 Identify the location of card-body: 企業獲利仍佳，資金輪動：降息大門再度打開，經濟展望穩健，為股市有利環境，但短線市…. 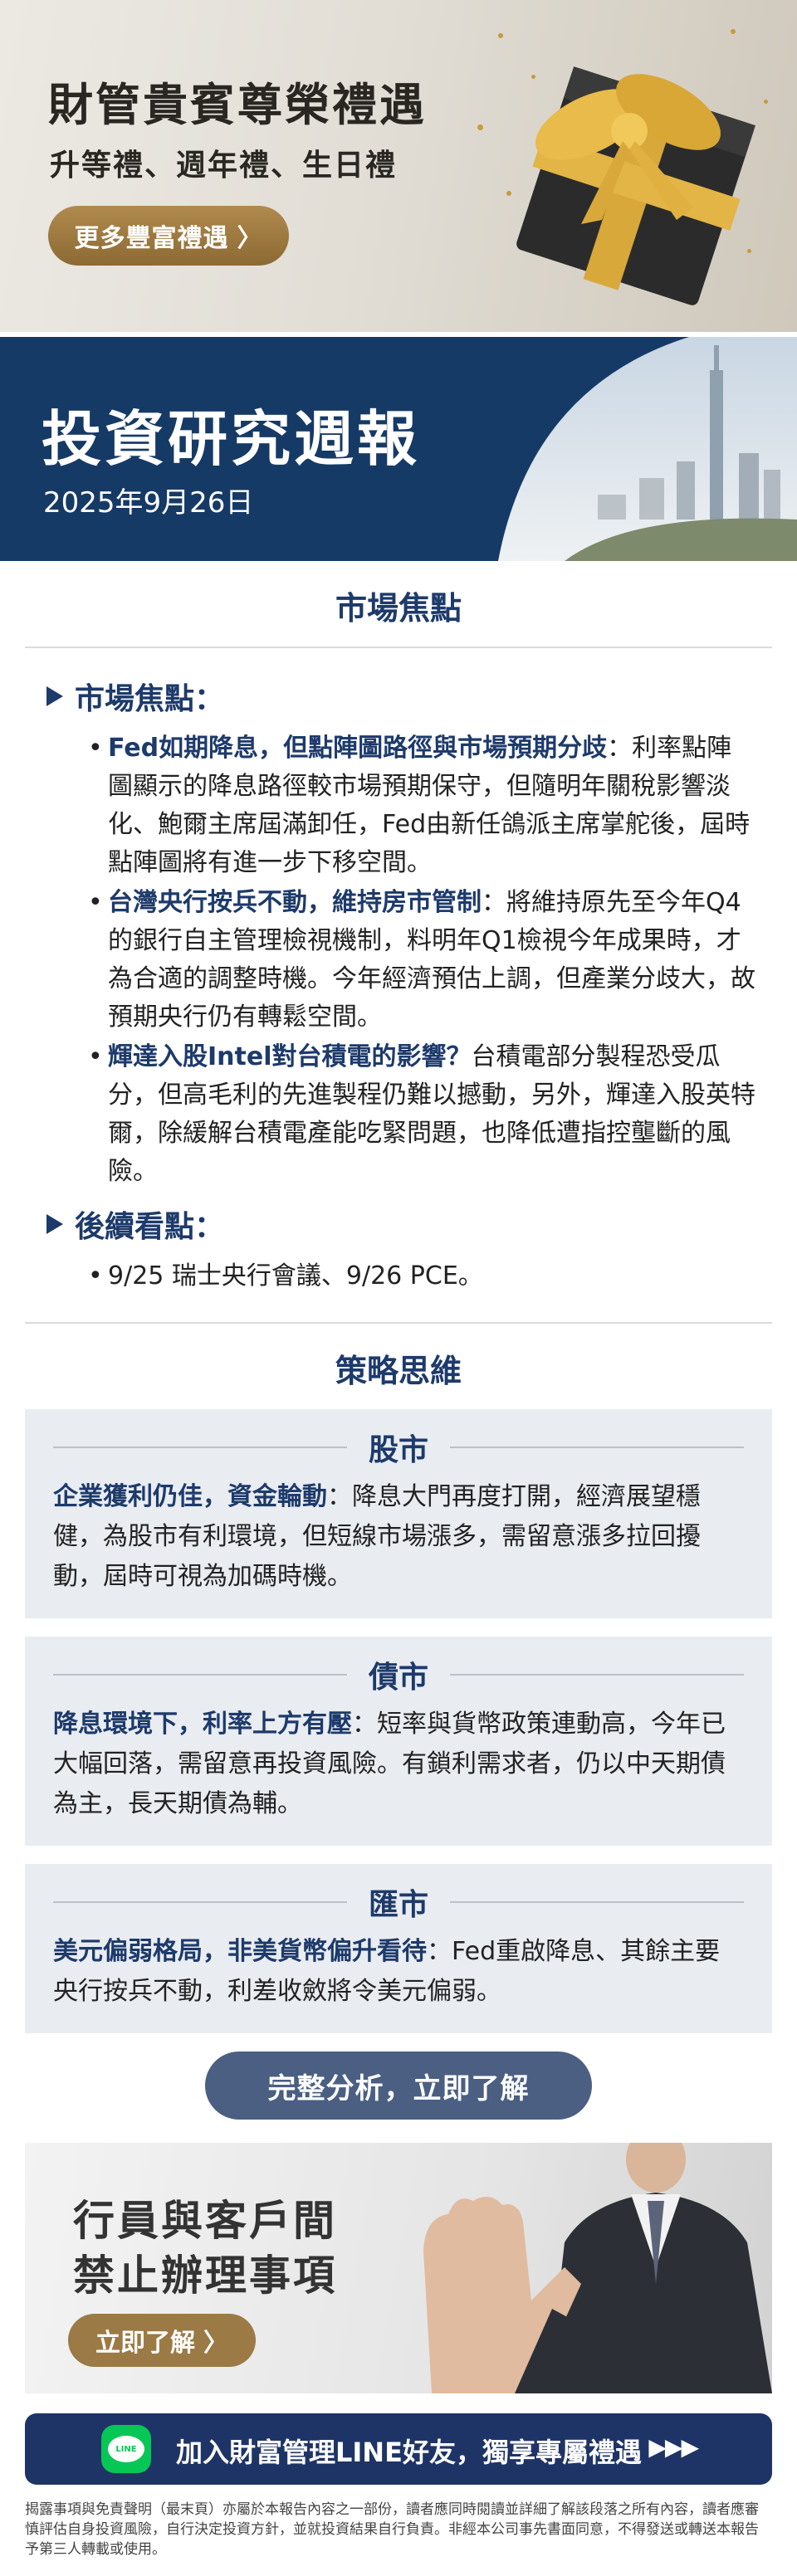
(398, 1537).